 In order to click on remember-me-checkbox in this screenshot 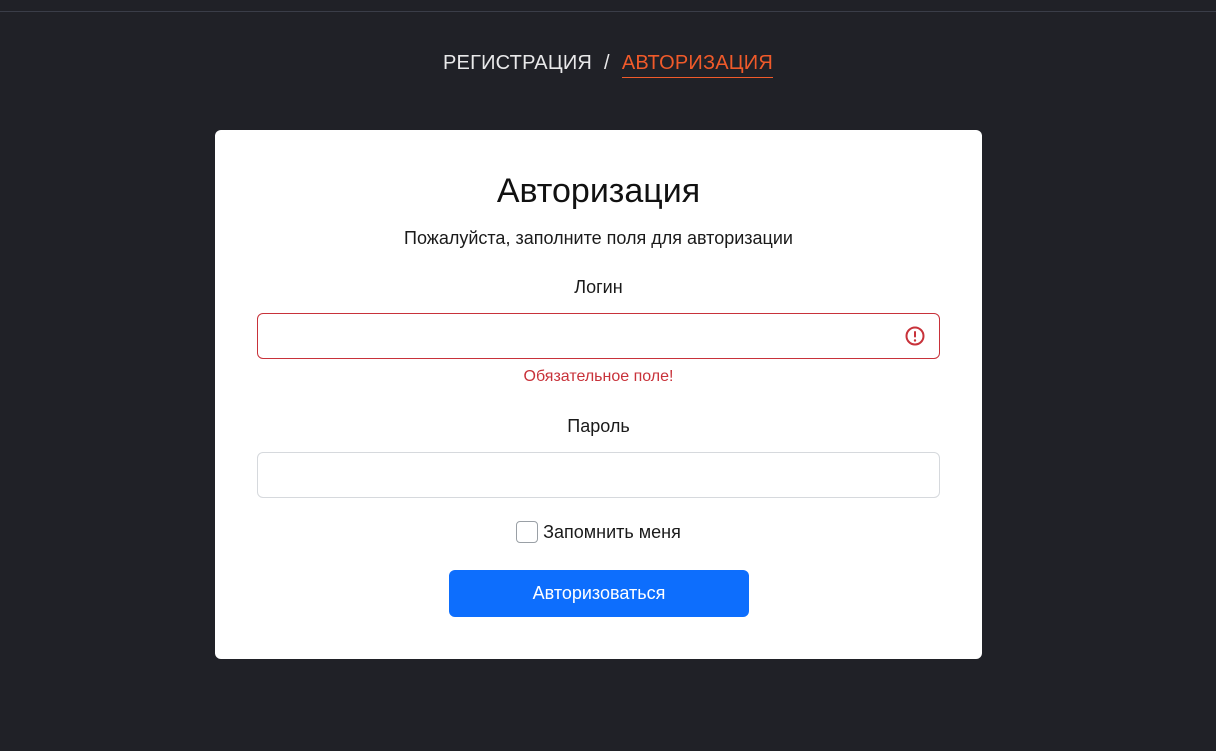, I will do `click(527, 532)`.